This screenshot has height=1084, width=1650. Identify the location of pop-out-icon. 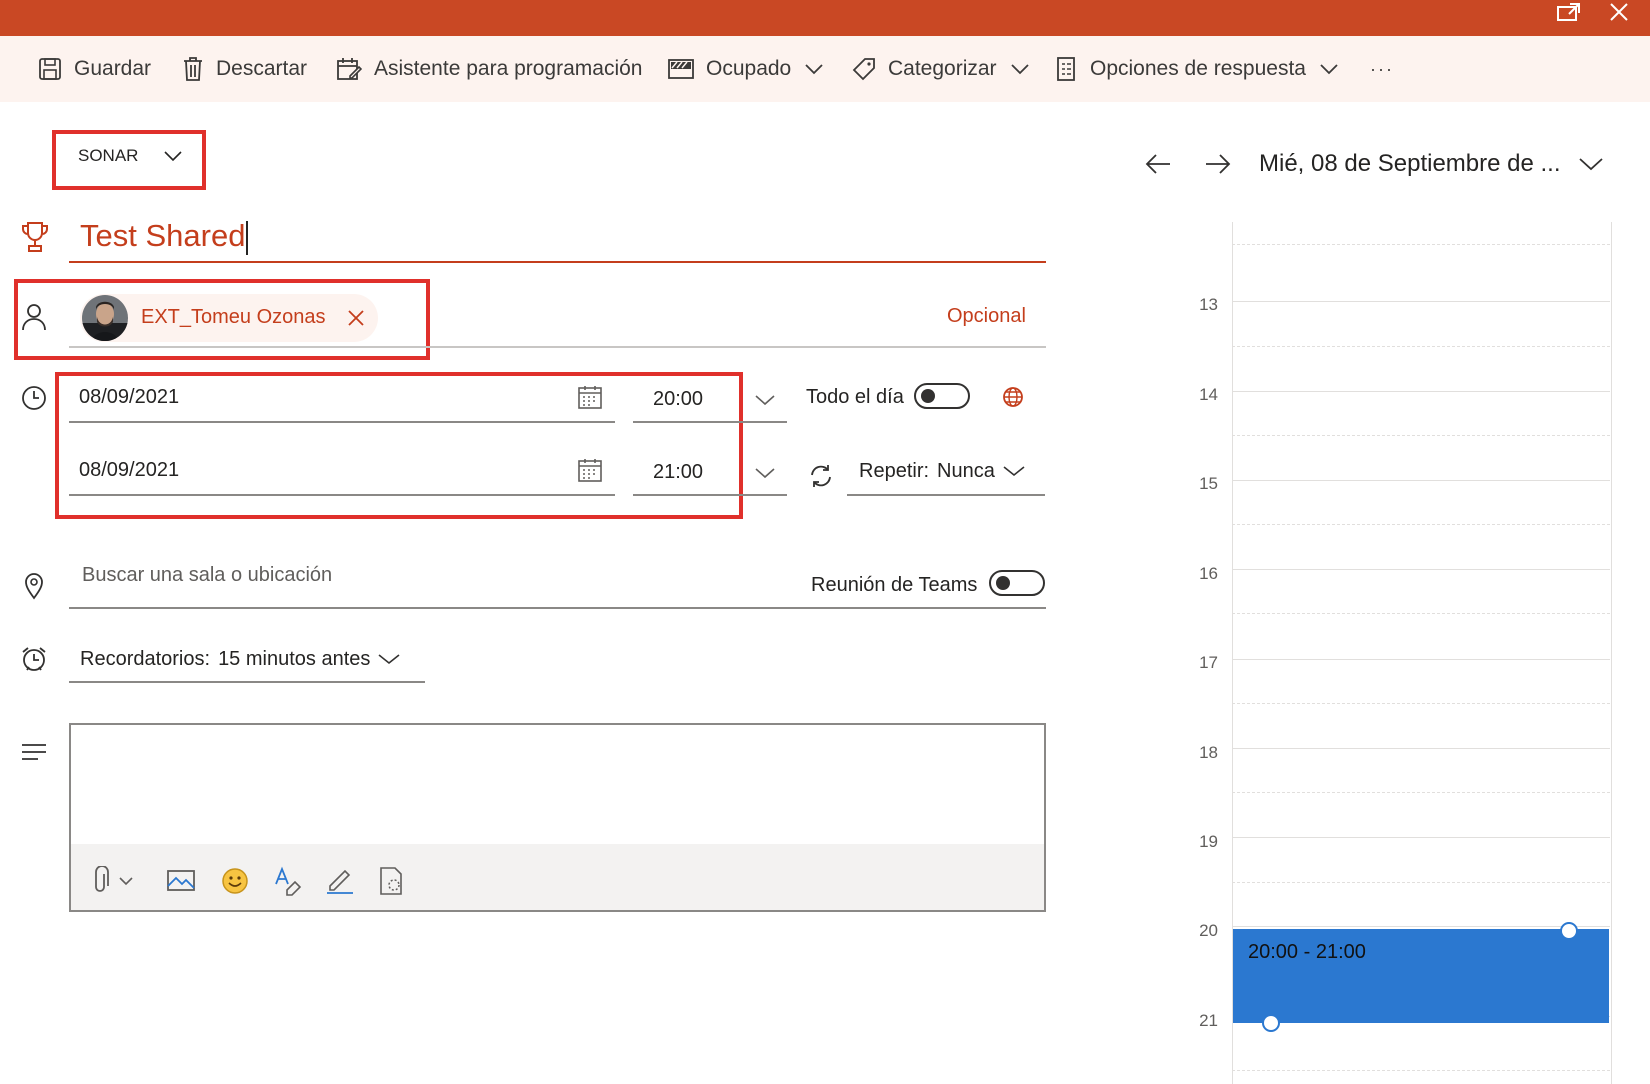
(1569, 14).